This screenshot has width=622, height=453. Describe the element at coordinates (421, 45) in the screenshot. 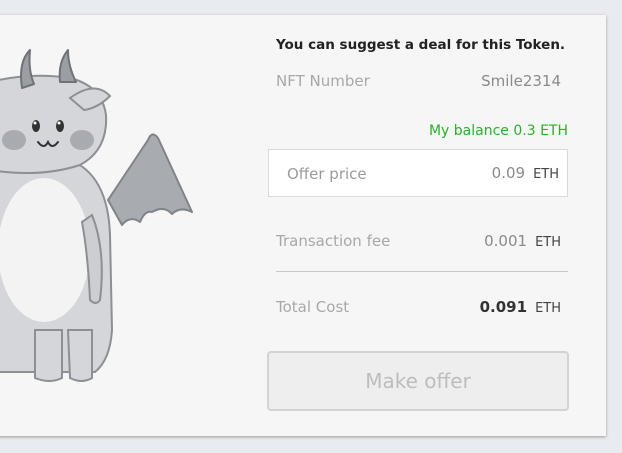

I see `offer-headline: You can suggest a deal for this Token.` at that location.